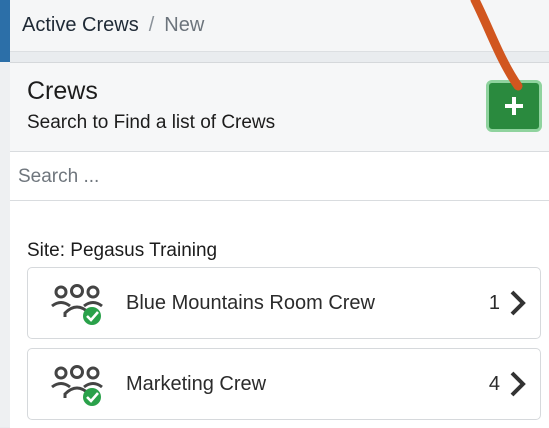 The width and height of the screenshot is (549, 428). I want to click on panel-subtitle: Search to Find a list of Crews, so click(151, 122).